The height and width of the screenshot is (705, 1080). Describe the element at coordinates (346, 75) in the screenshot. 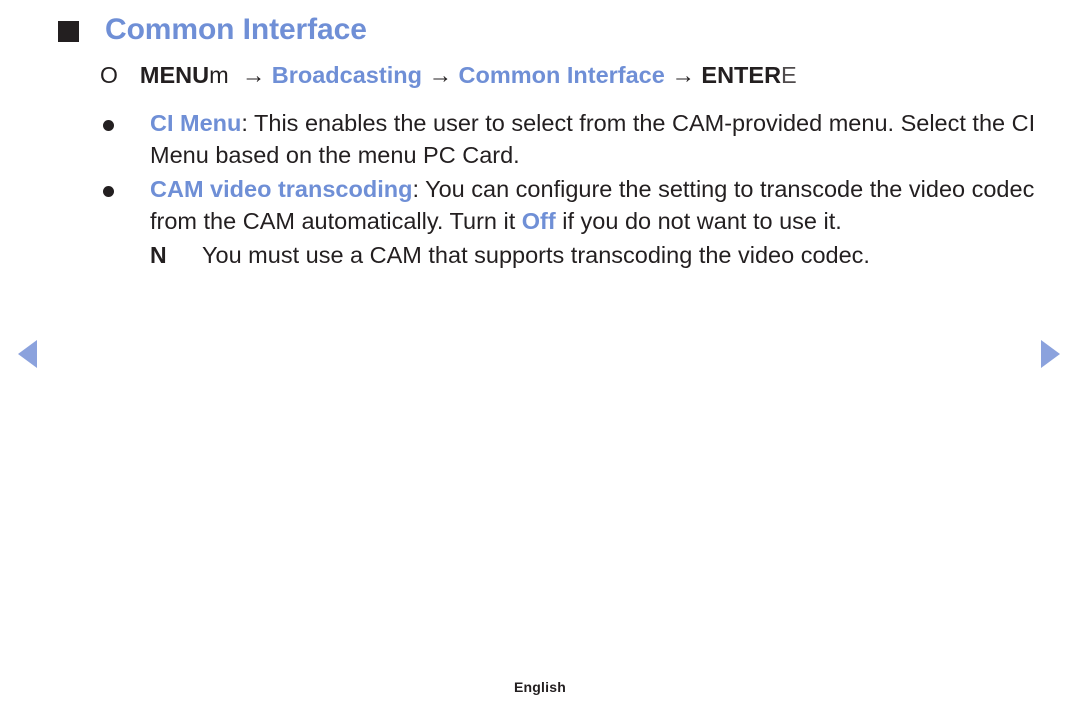

I see `menu-path-step-broadcasting: Broadcasting` at that location.